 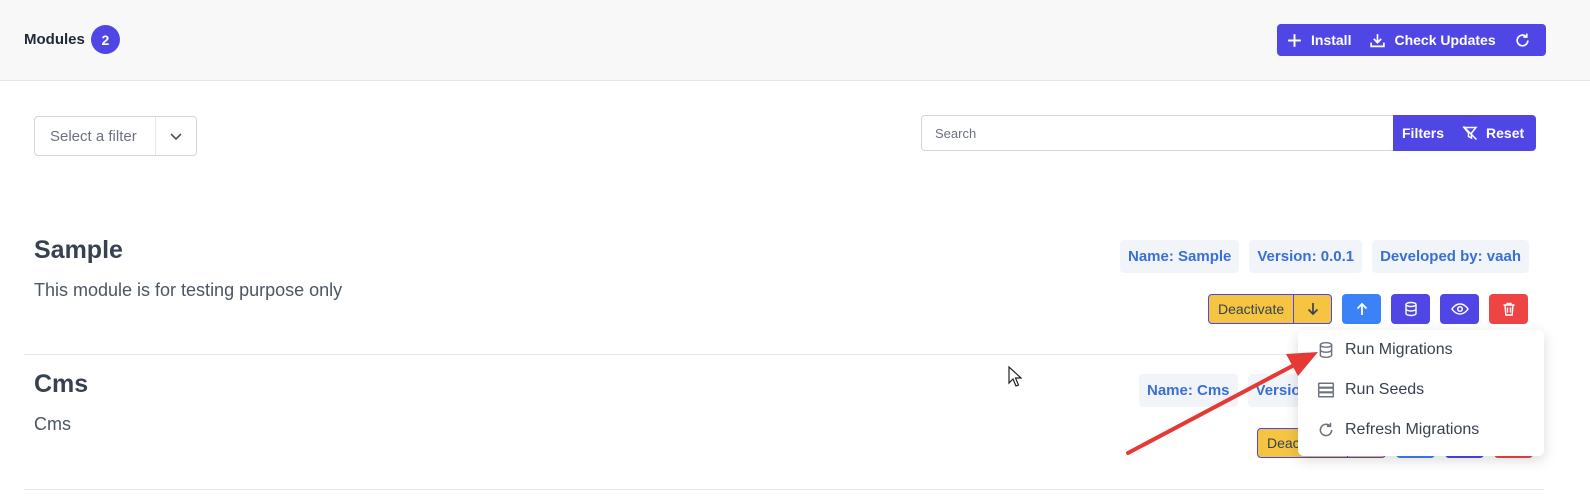 I want to click on delete-button, so click(x=1509, y=309).